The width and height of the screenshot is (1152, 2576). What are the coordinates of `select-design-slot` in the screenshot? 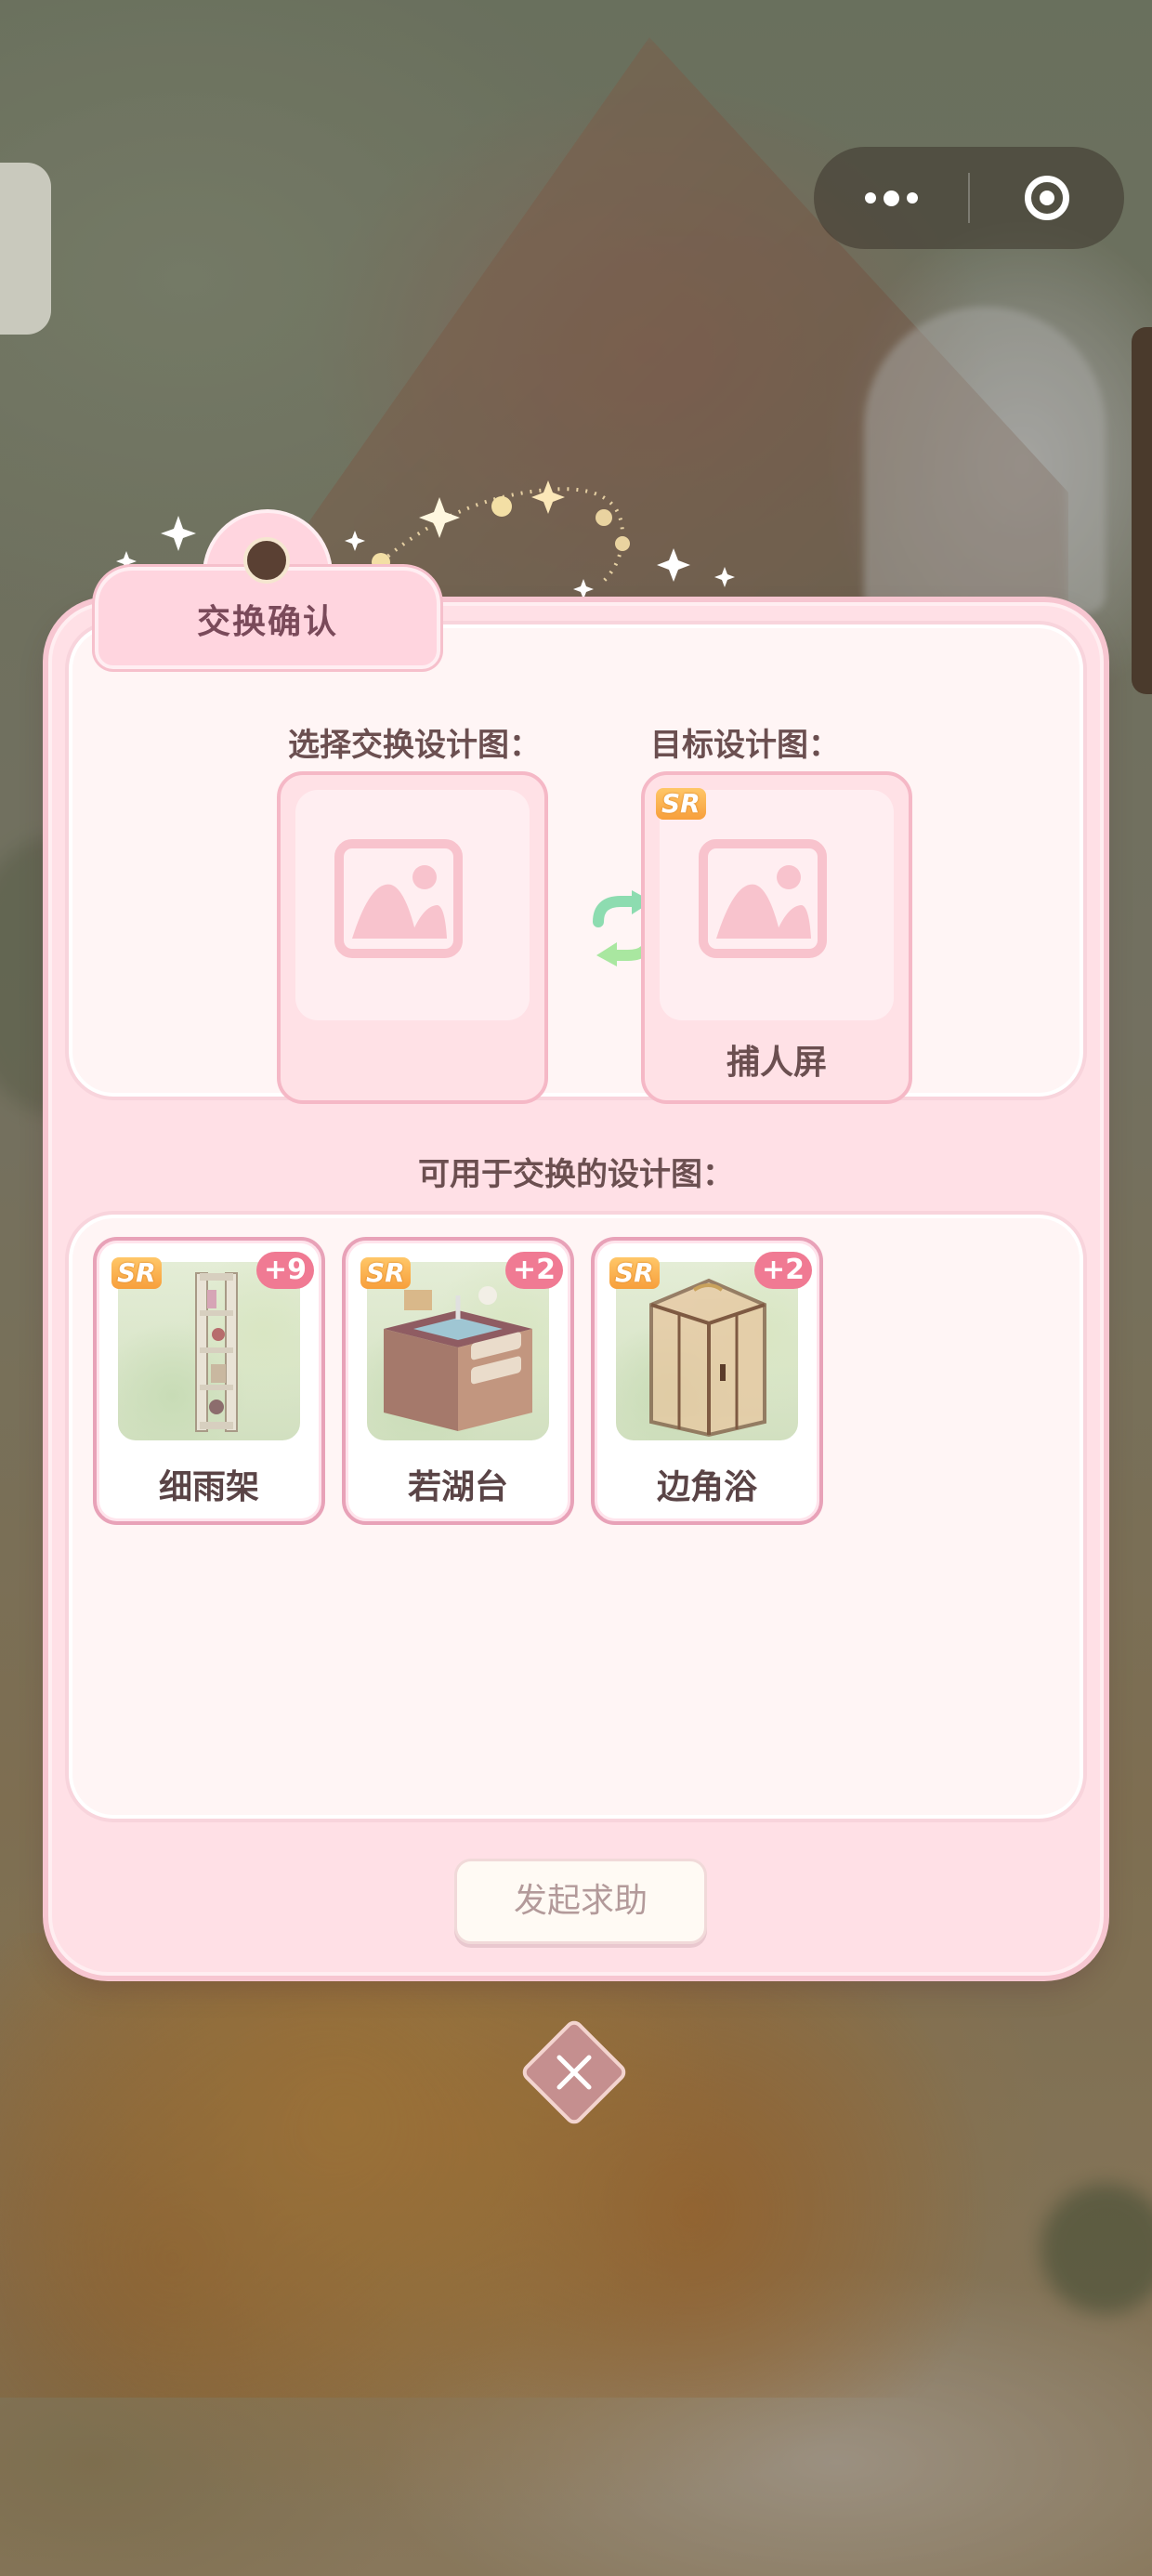 It's located at (412, 937).